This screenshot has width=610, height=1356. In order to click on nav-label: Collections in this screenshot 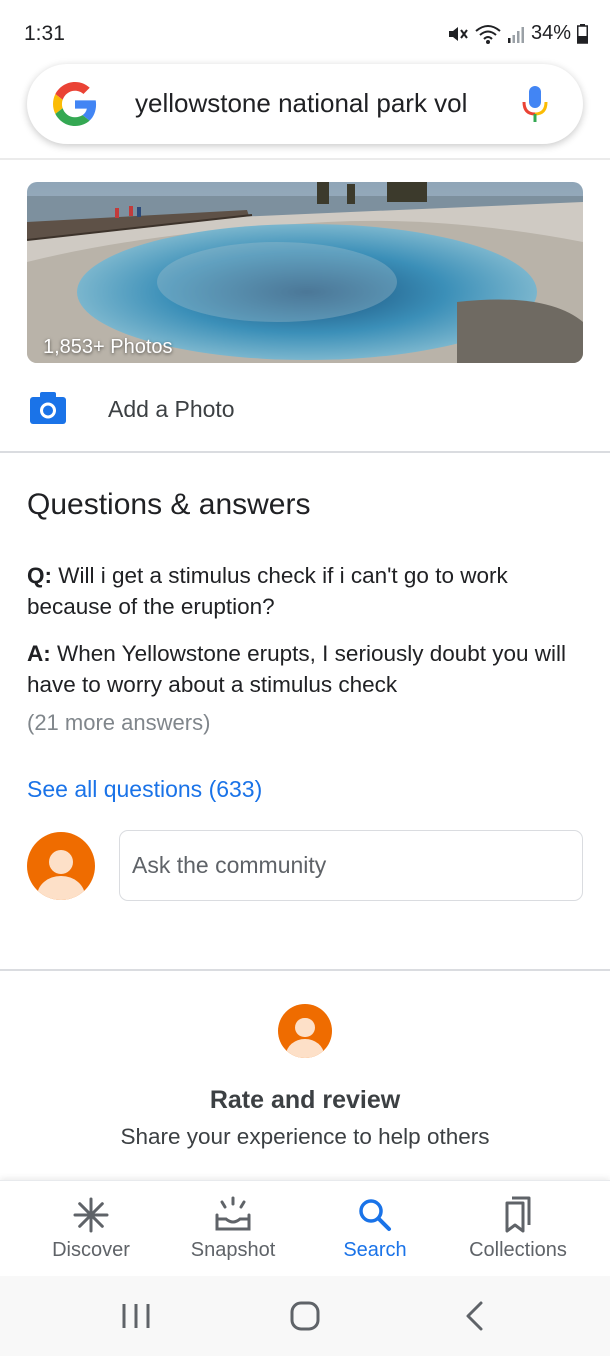, I will do `click(518, 1250)`.